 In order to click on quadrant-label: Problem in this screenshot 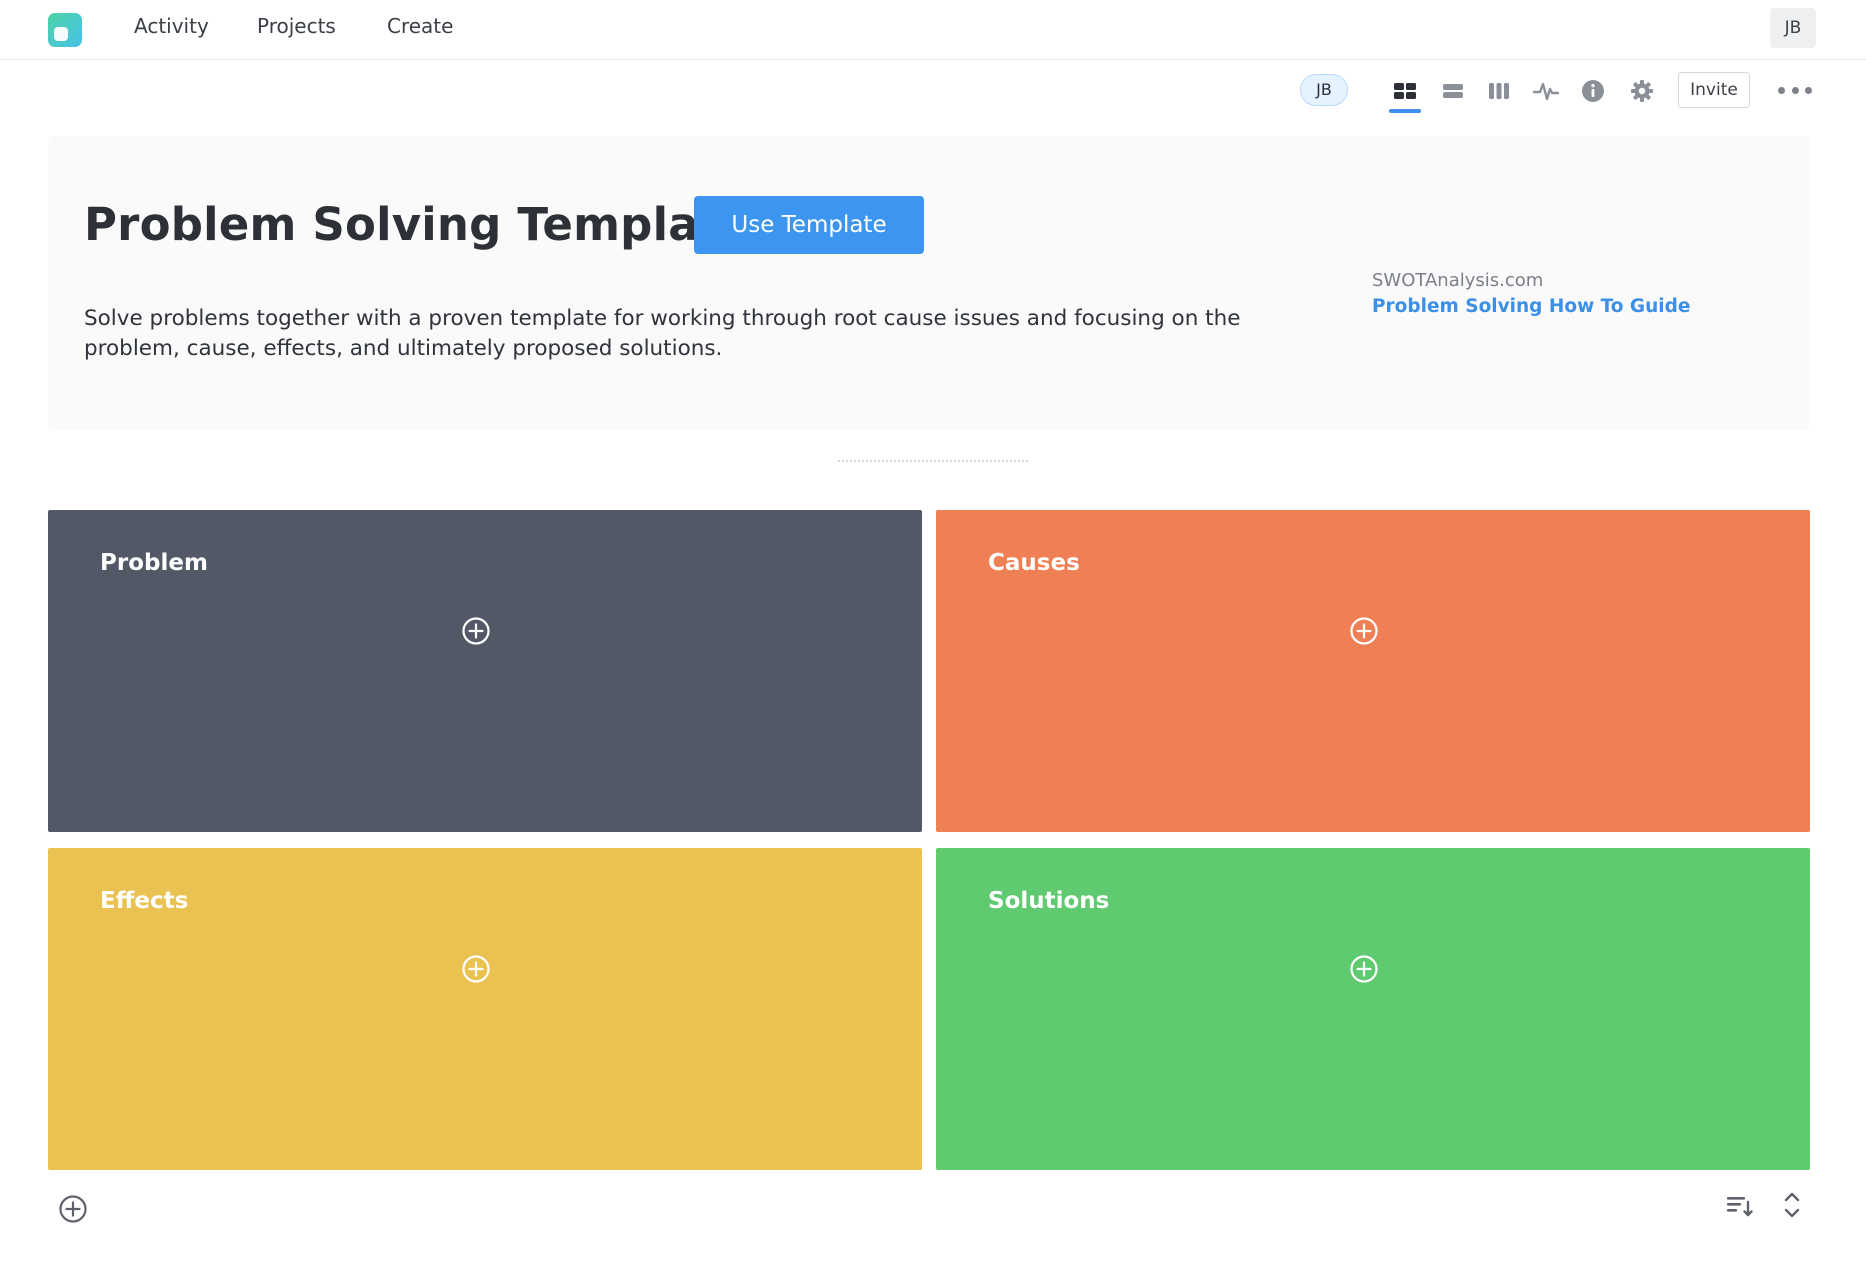, I will do `click(154, 563)`.